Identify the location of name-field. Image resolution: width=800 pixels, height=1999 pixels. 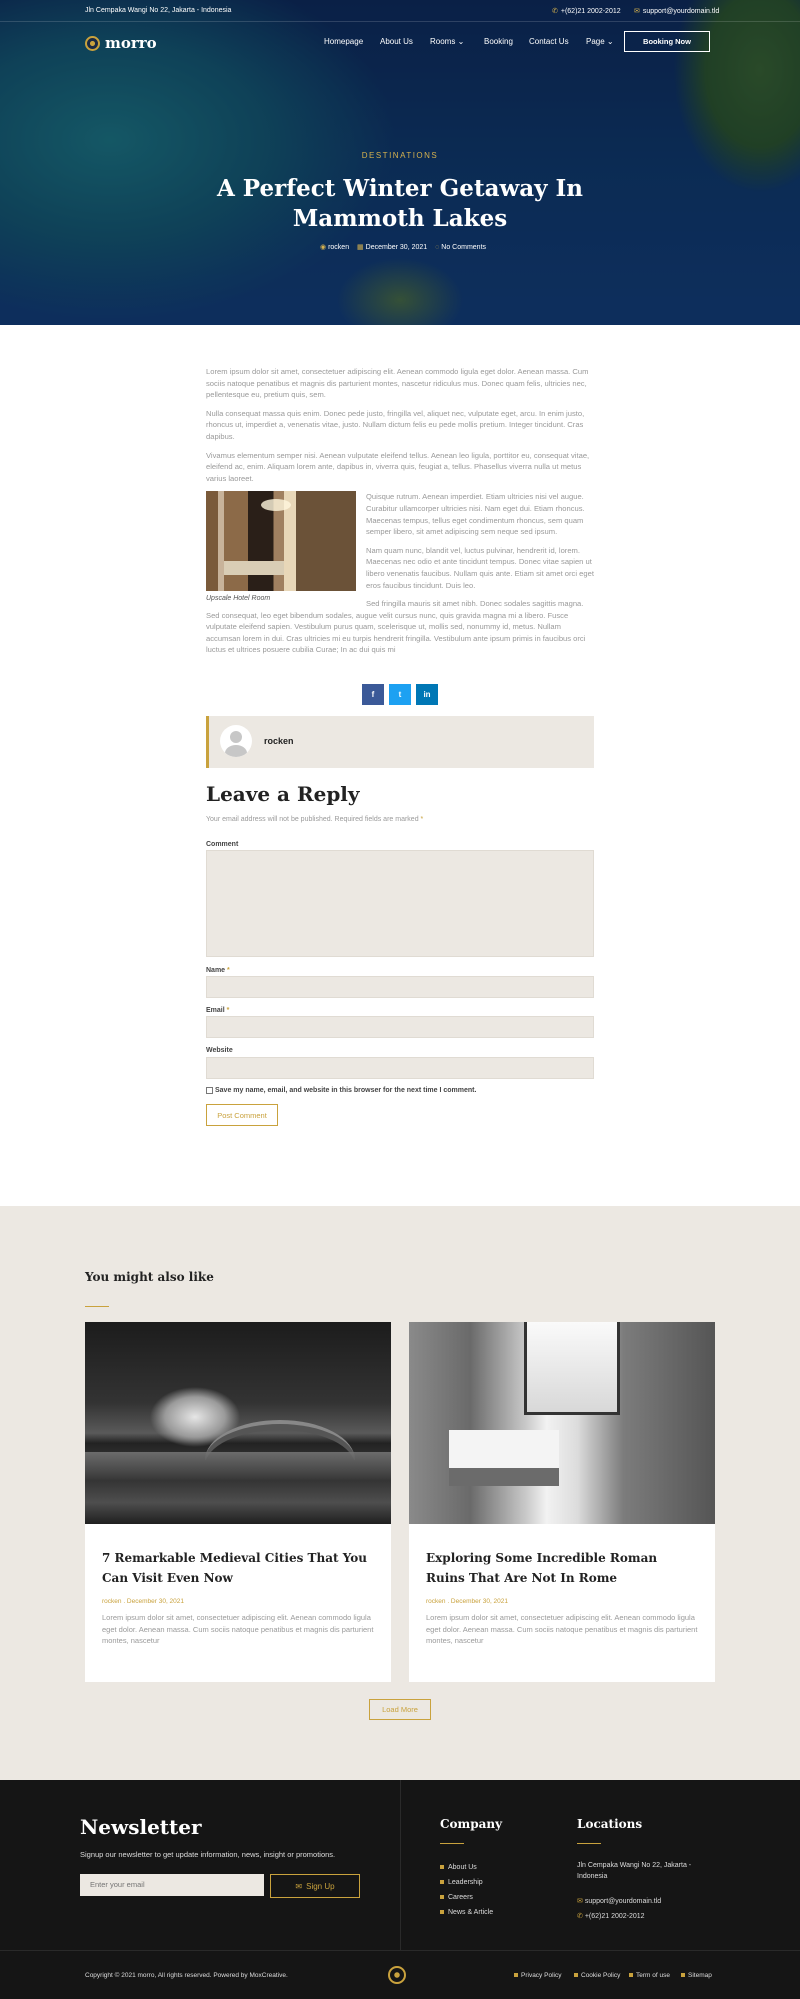
(400, 987).